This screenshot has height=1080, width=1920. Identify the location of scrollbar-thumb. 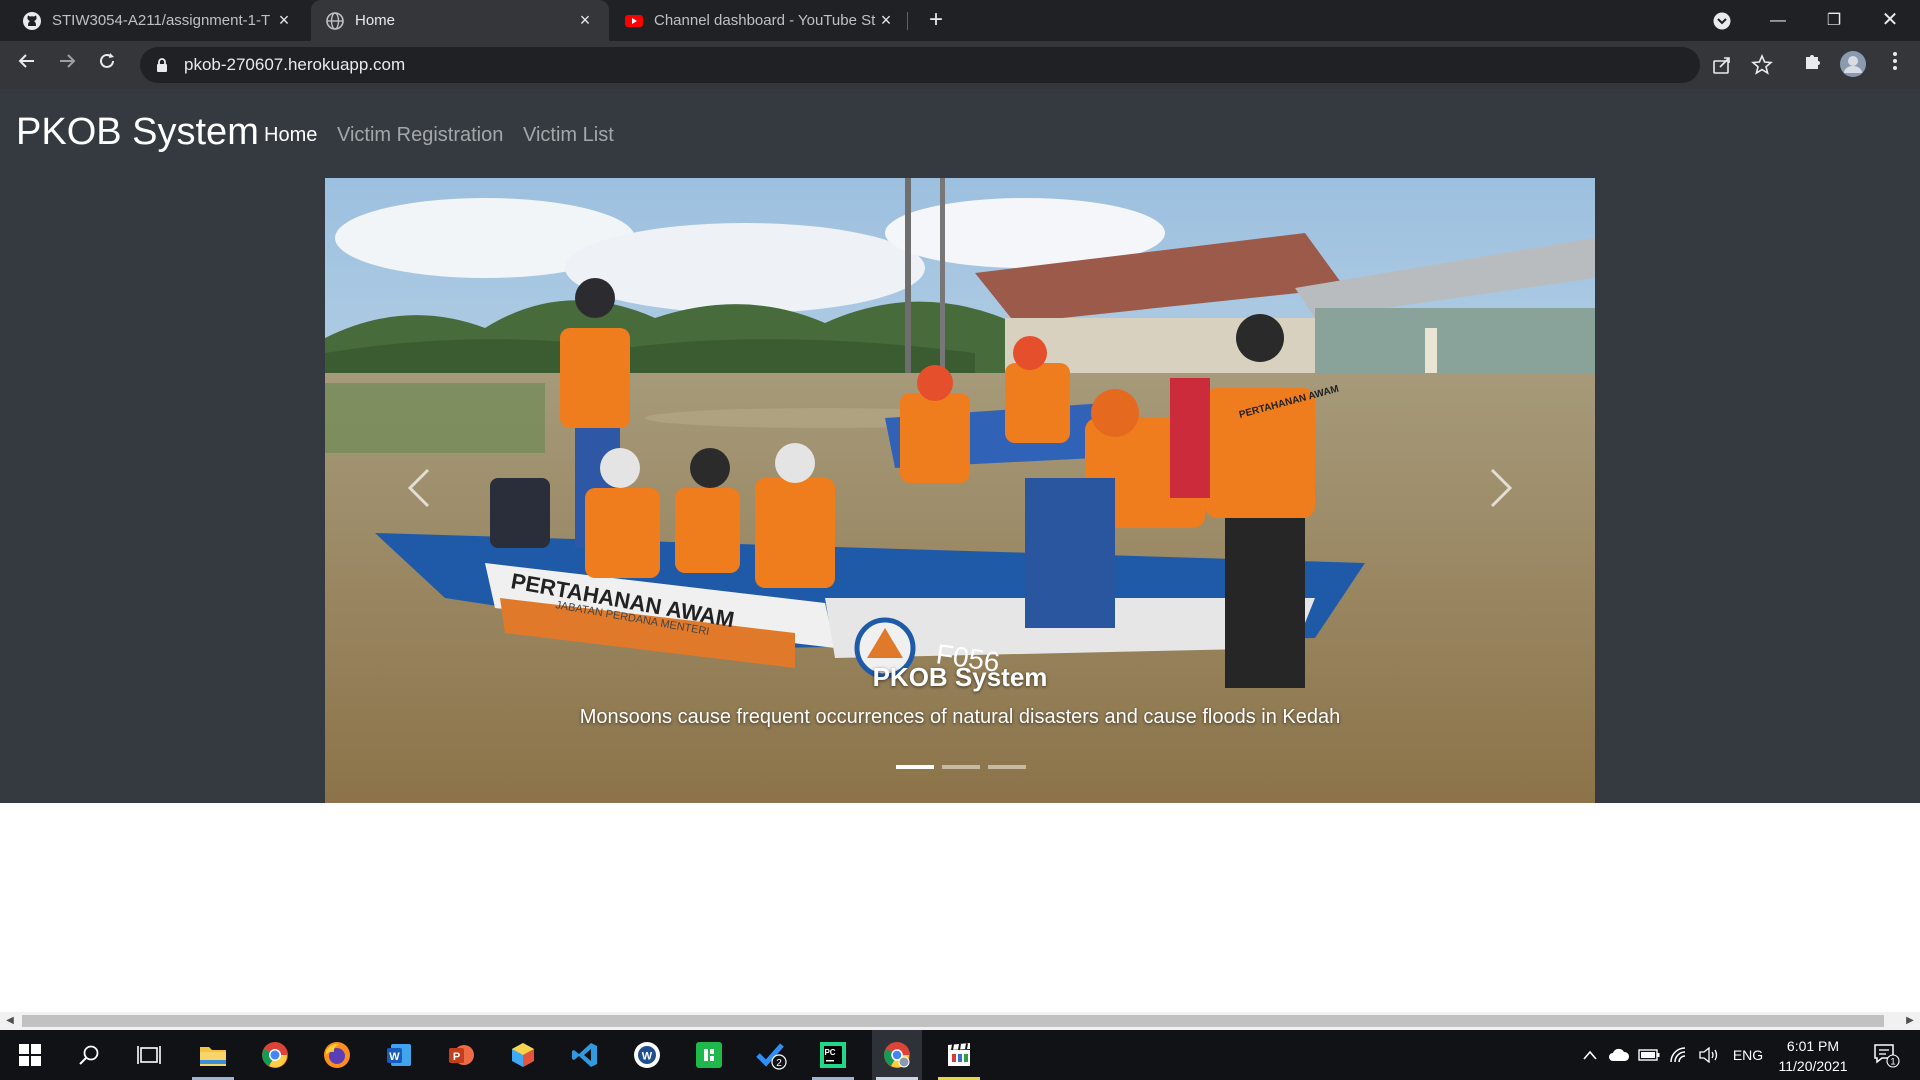
(953, 1021).